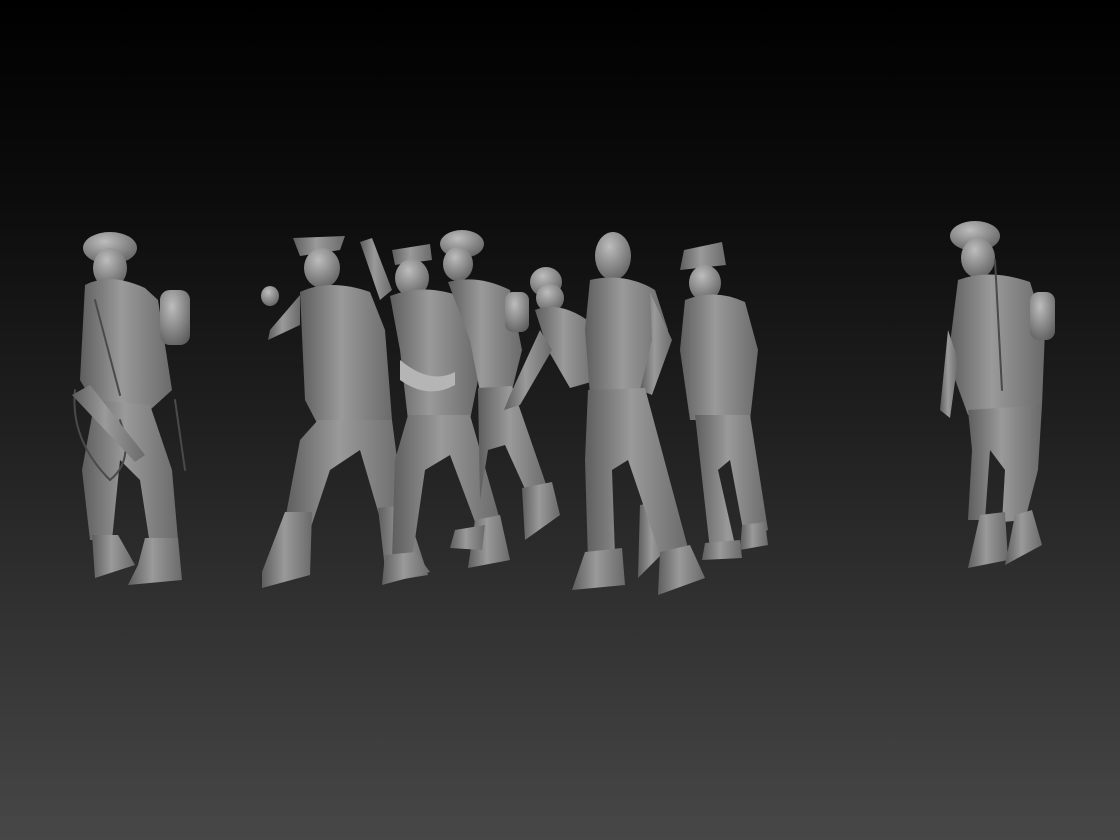  What do you see at coordinates (724, 401) in the screenshot?
I see `prisoner-field-cap-figure` at bounding box center [724, 401].